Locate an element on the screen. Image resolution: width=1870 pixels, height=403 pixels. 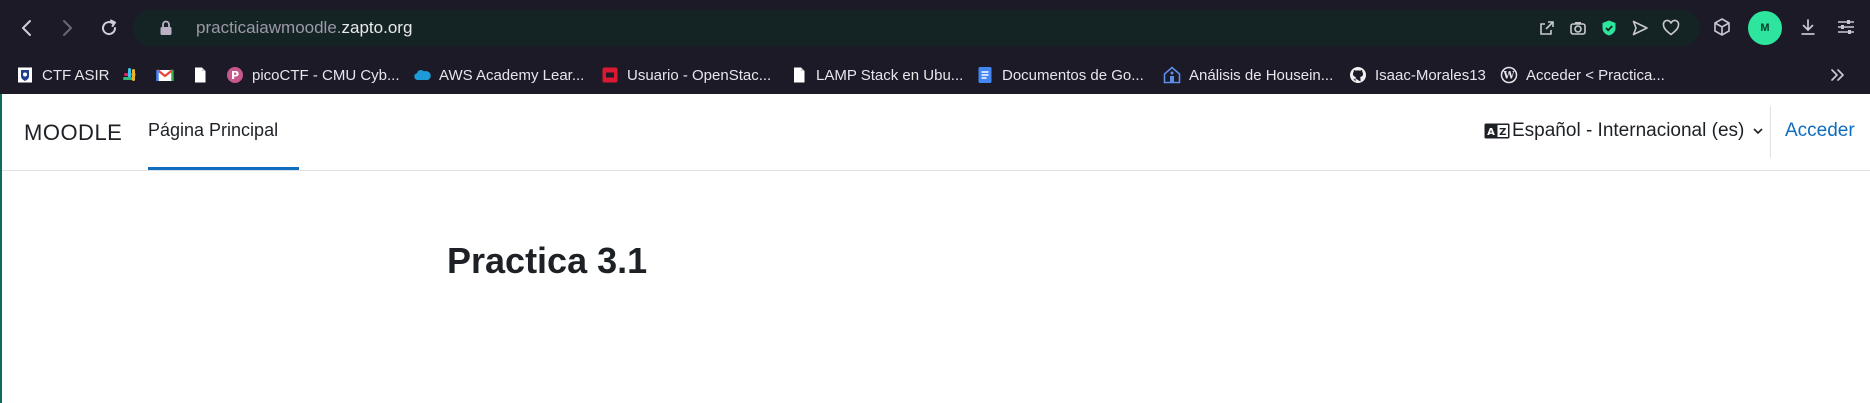
address-bar: practicaiawmoodle.zapto.org is located at coordinates (916, 28).